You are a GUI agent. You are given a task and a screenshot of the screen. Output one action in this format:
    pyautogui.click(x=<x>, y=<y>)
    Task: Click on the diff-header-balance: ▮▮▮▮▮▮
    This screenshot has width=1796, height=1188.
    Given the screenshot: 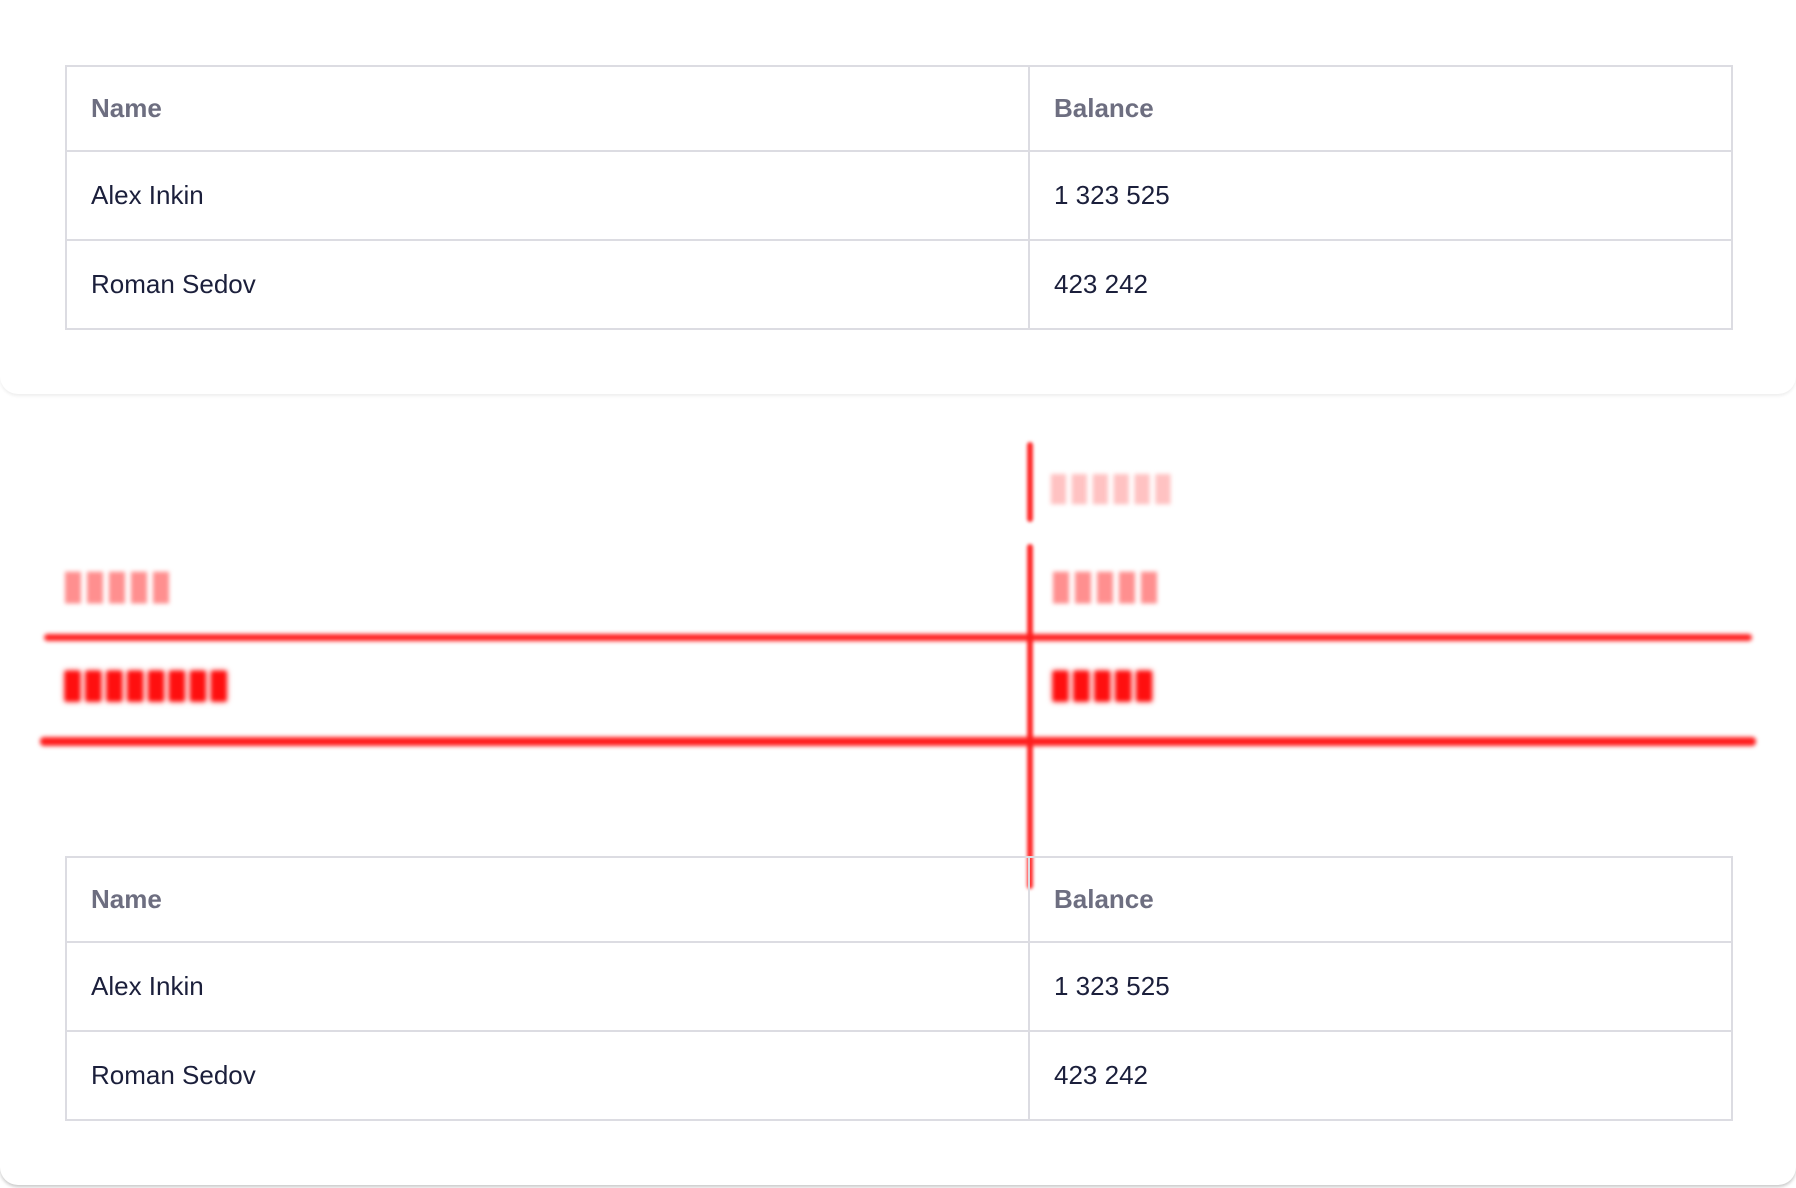 What is the action you would take?
    pyautogui.click(x=1111, y=487)
    